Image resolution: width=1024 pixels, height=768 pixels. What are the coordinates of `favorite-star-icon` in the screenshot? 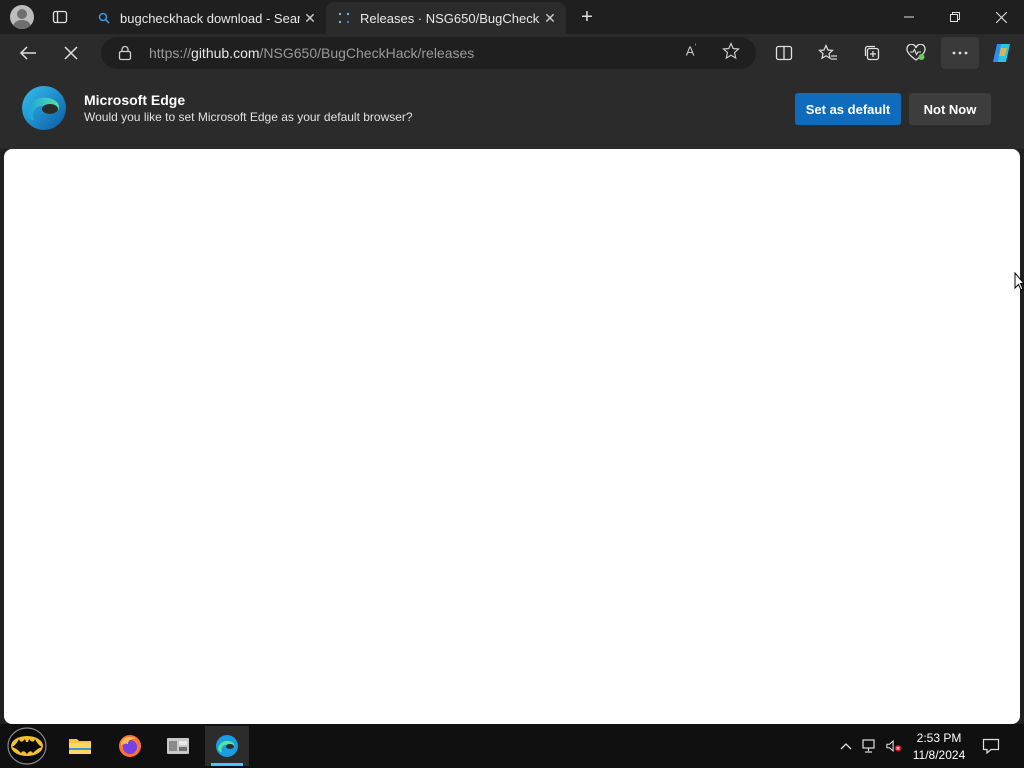 It's located at (731, 51).